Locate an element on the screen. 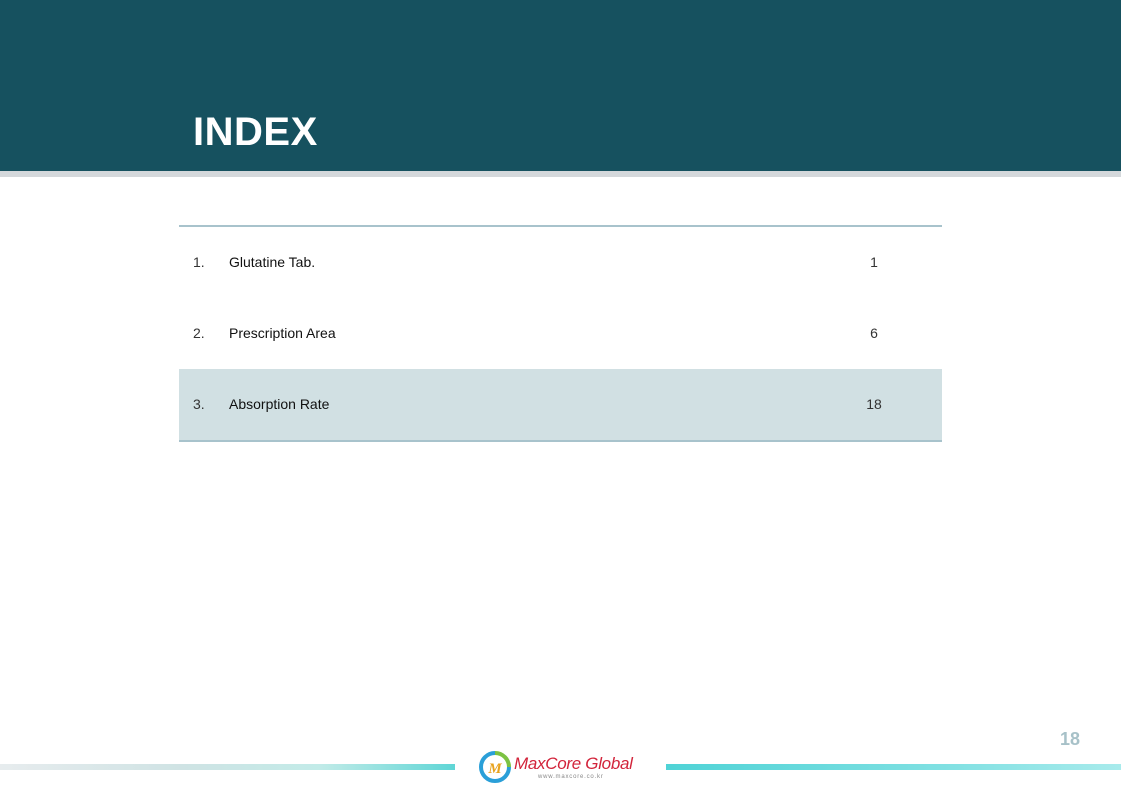 The width and height of the screenshot is (1121, 793). svg-text: M is located at coordinates (494, 769).